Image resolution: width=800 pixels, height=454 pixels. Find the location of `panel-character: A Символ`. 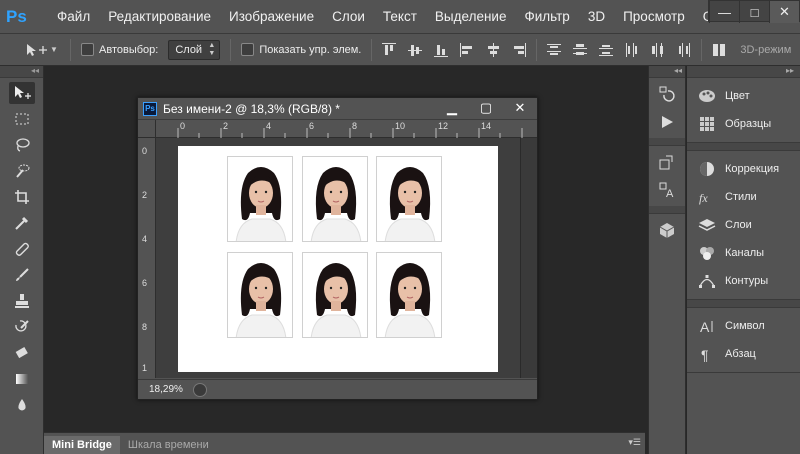

panel-character: A Символ is located at coordinates (743, 326).